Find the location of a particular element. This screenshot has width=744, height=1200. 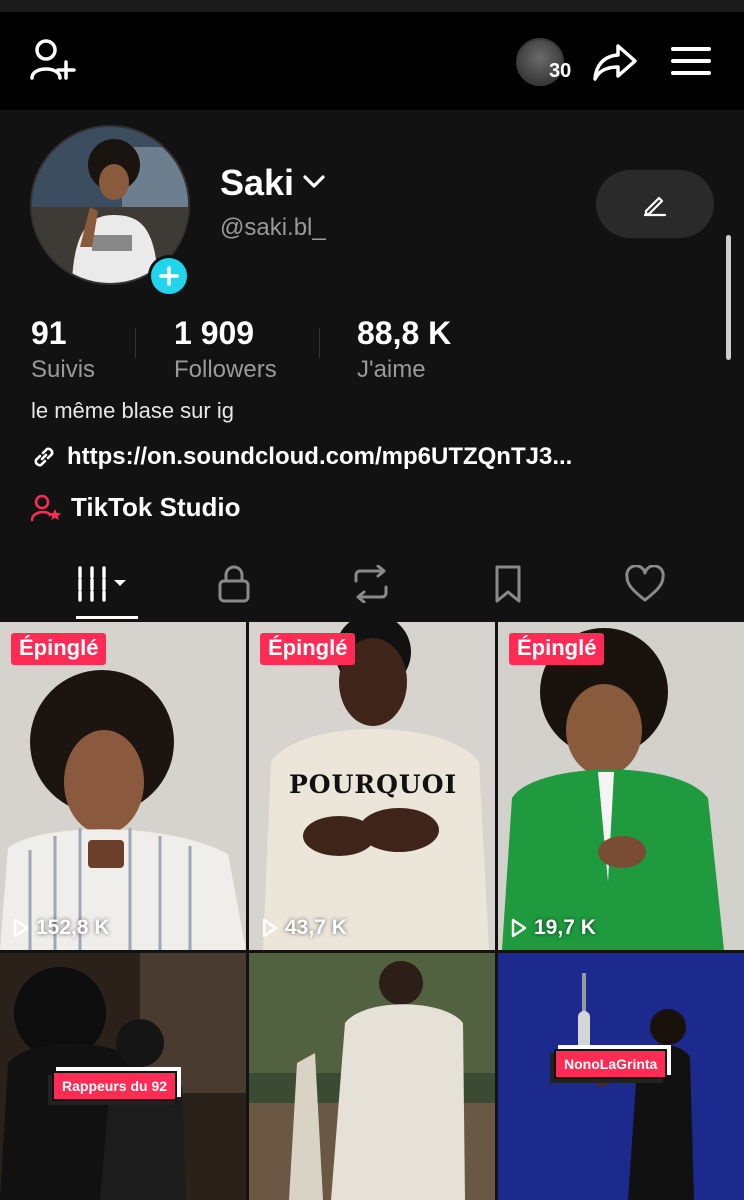

tab-saved is located at coordinates (508, 584).